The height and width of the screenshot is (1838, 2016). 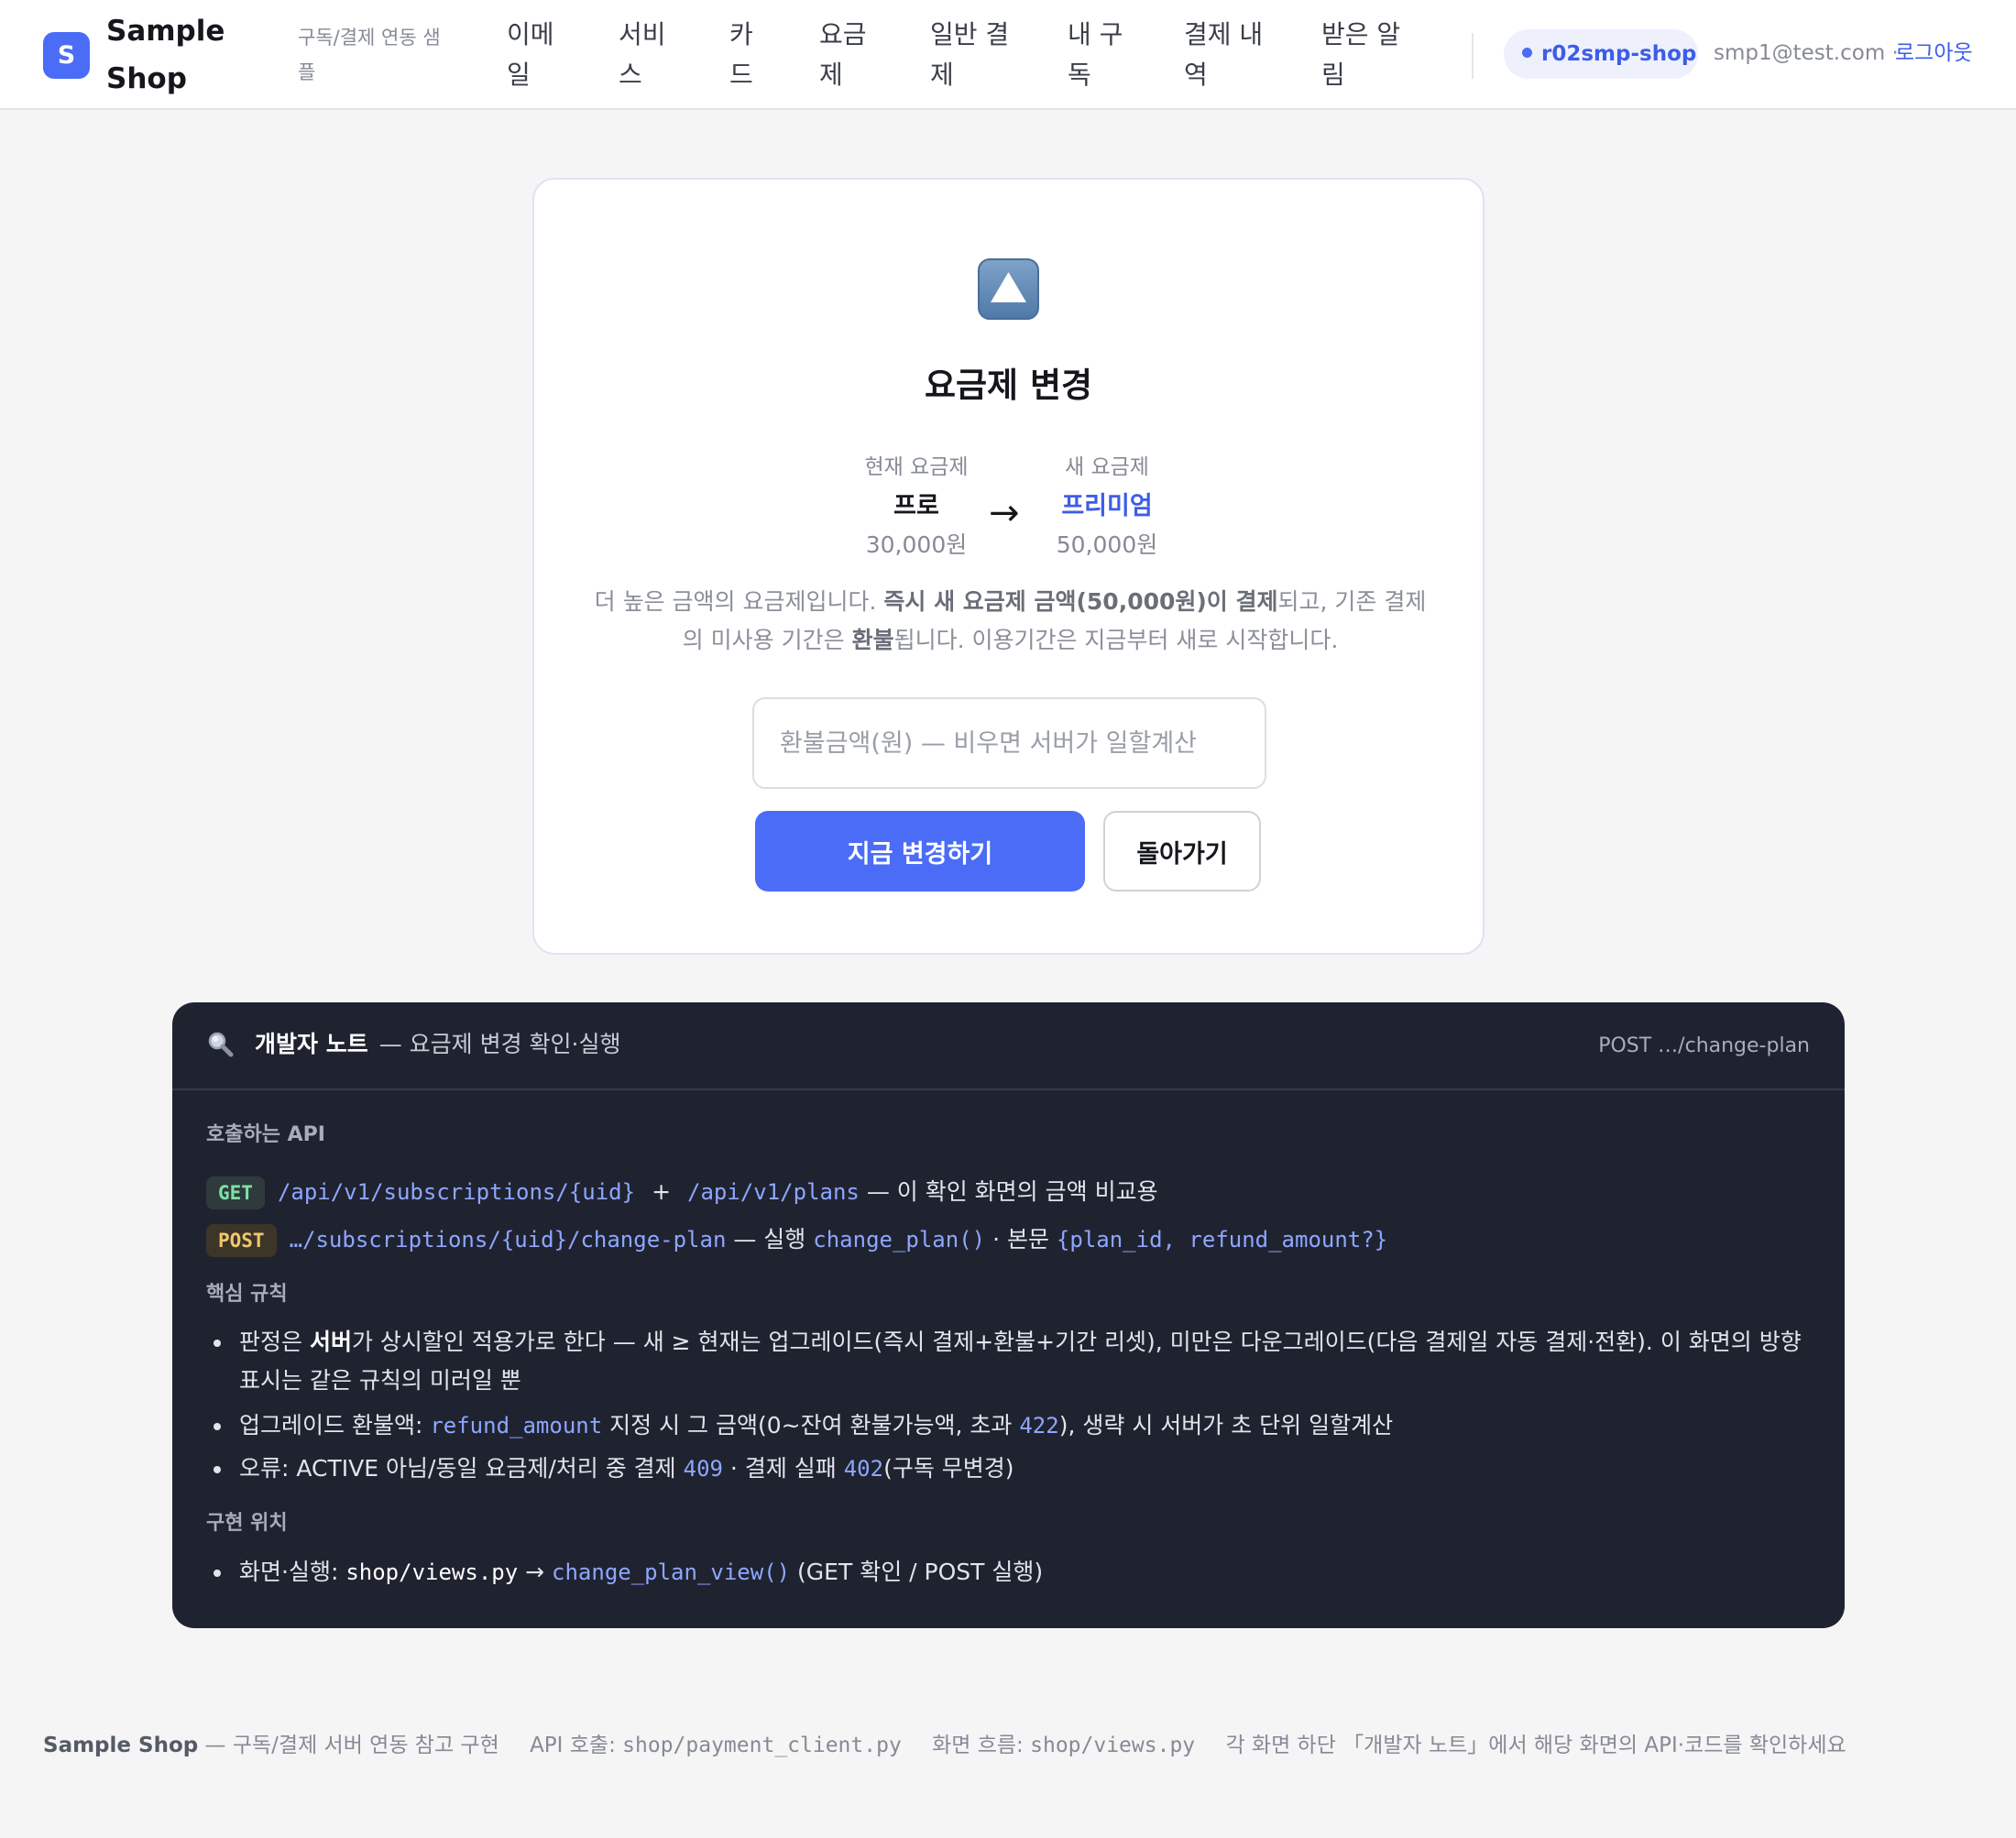 What do you see at coordinates (1367, 55) in the screenshot?
I see `nav-item-alerts: 받은 알림` at bounding box center [1367, 55].